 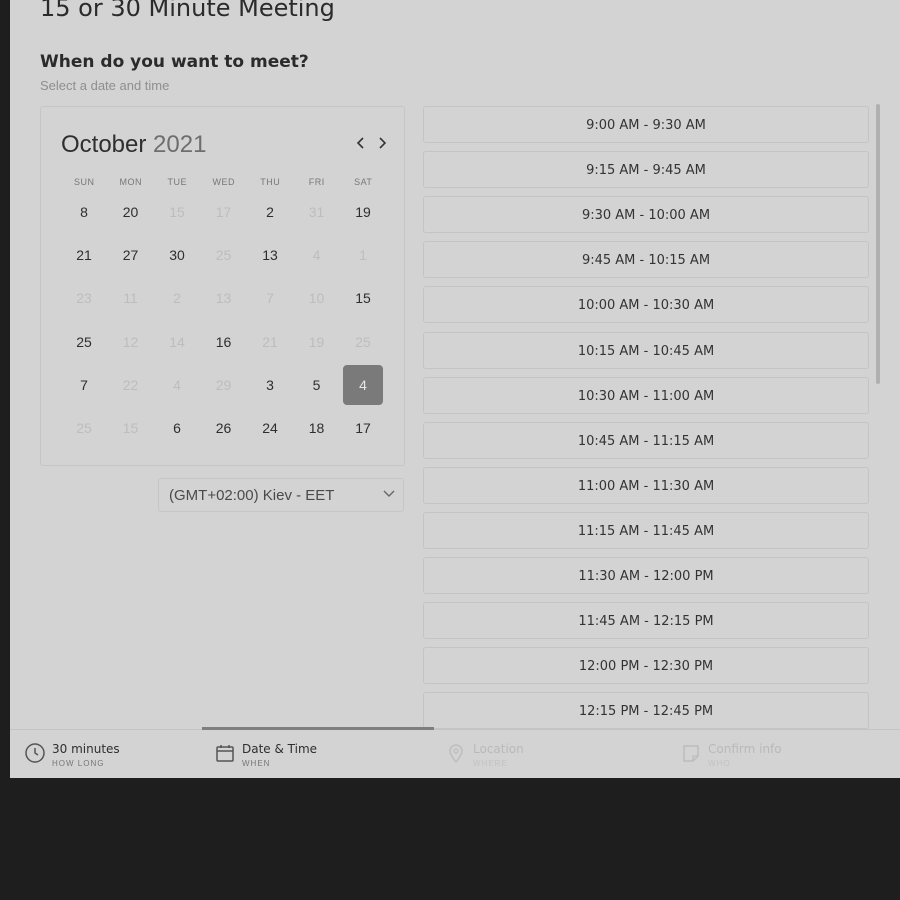 I want to click on calendar-year: 2021, so click(x=180, y=144).